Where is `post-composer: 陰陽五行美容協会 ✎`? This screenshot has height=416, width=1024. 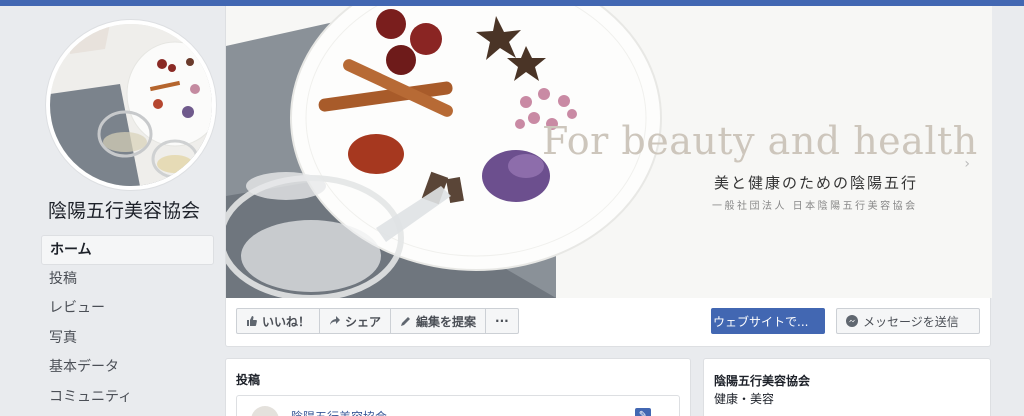 post-composer: 陰陽五行美容協会 ✎ is located at coordinates (458, 405).